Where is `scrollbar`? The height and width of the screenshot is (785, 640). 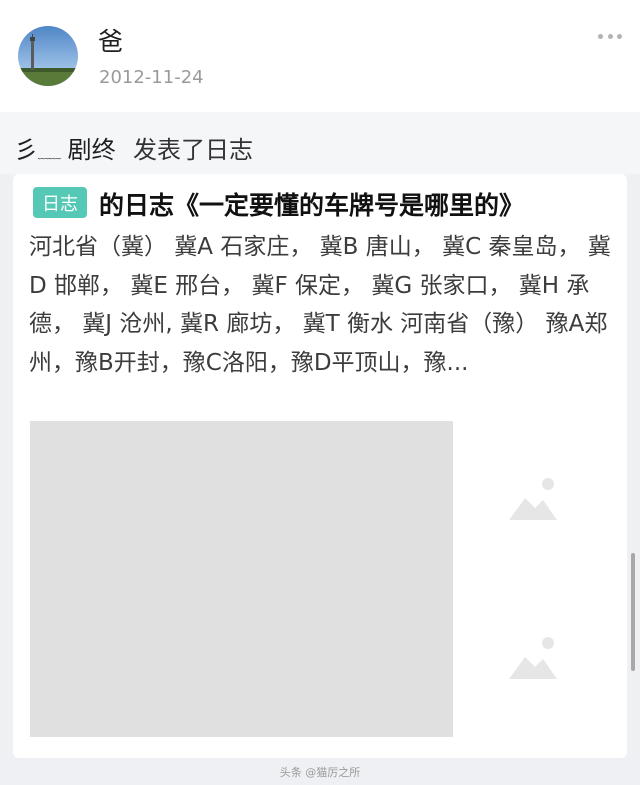 scrollbar is located at coordinates (633, 612).